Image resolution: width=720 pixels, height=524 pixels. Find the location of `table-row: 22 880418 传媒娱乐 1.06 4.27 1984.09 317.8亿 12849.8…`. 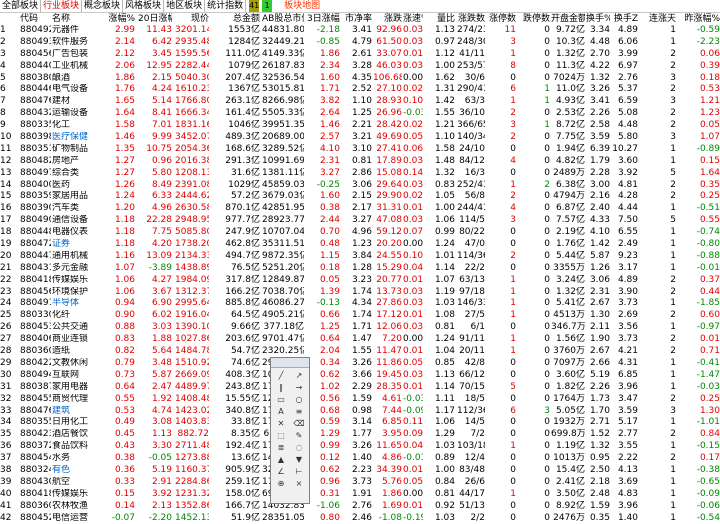

table-row: 22 880418 传媒娱乐 1.06 4.27 1984.09 317.8亿 12849.8… is located at coordinates (360, 281).